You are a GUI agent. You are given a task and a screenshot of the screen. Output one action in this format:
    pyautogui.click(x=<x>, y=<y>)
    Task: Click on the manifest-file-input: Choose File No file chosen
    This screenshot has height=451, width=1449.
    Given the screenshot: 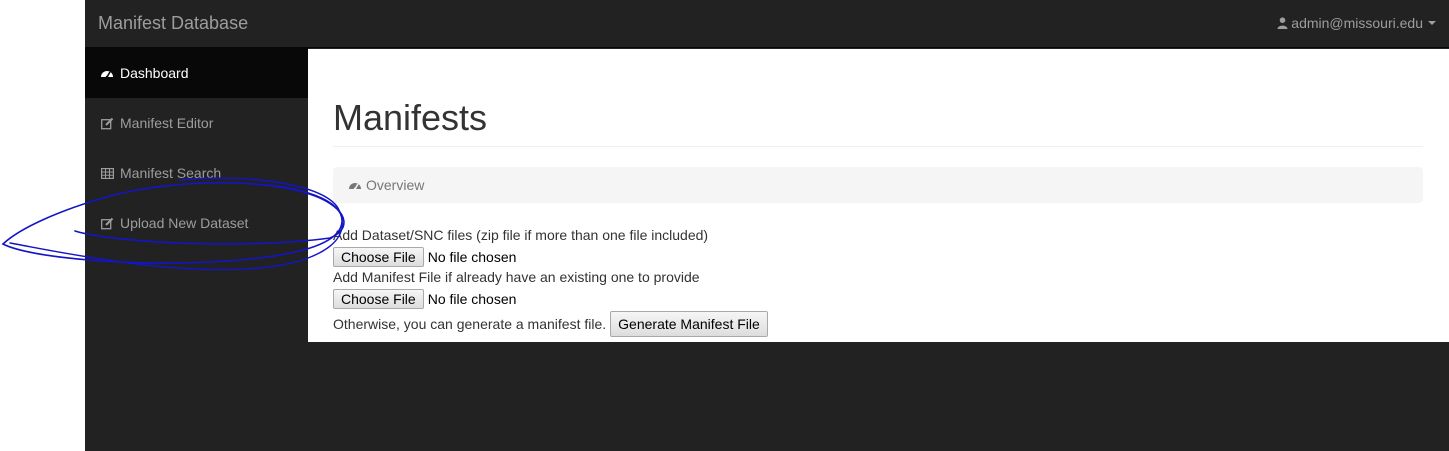 What is the action you would take?
    pyautogui.click(x=550, y=298)
    